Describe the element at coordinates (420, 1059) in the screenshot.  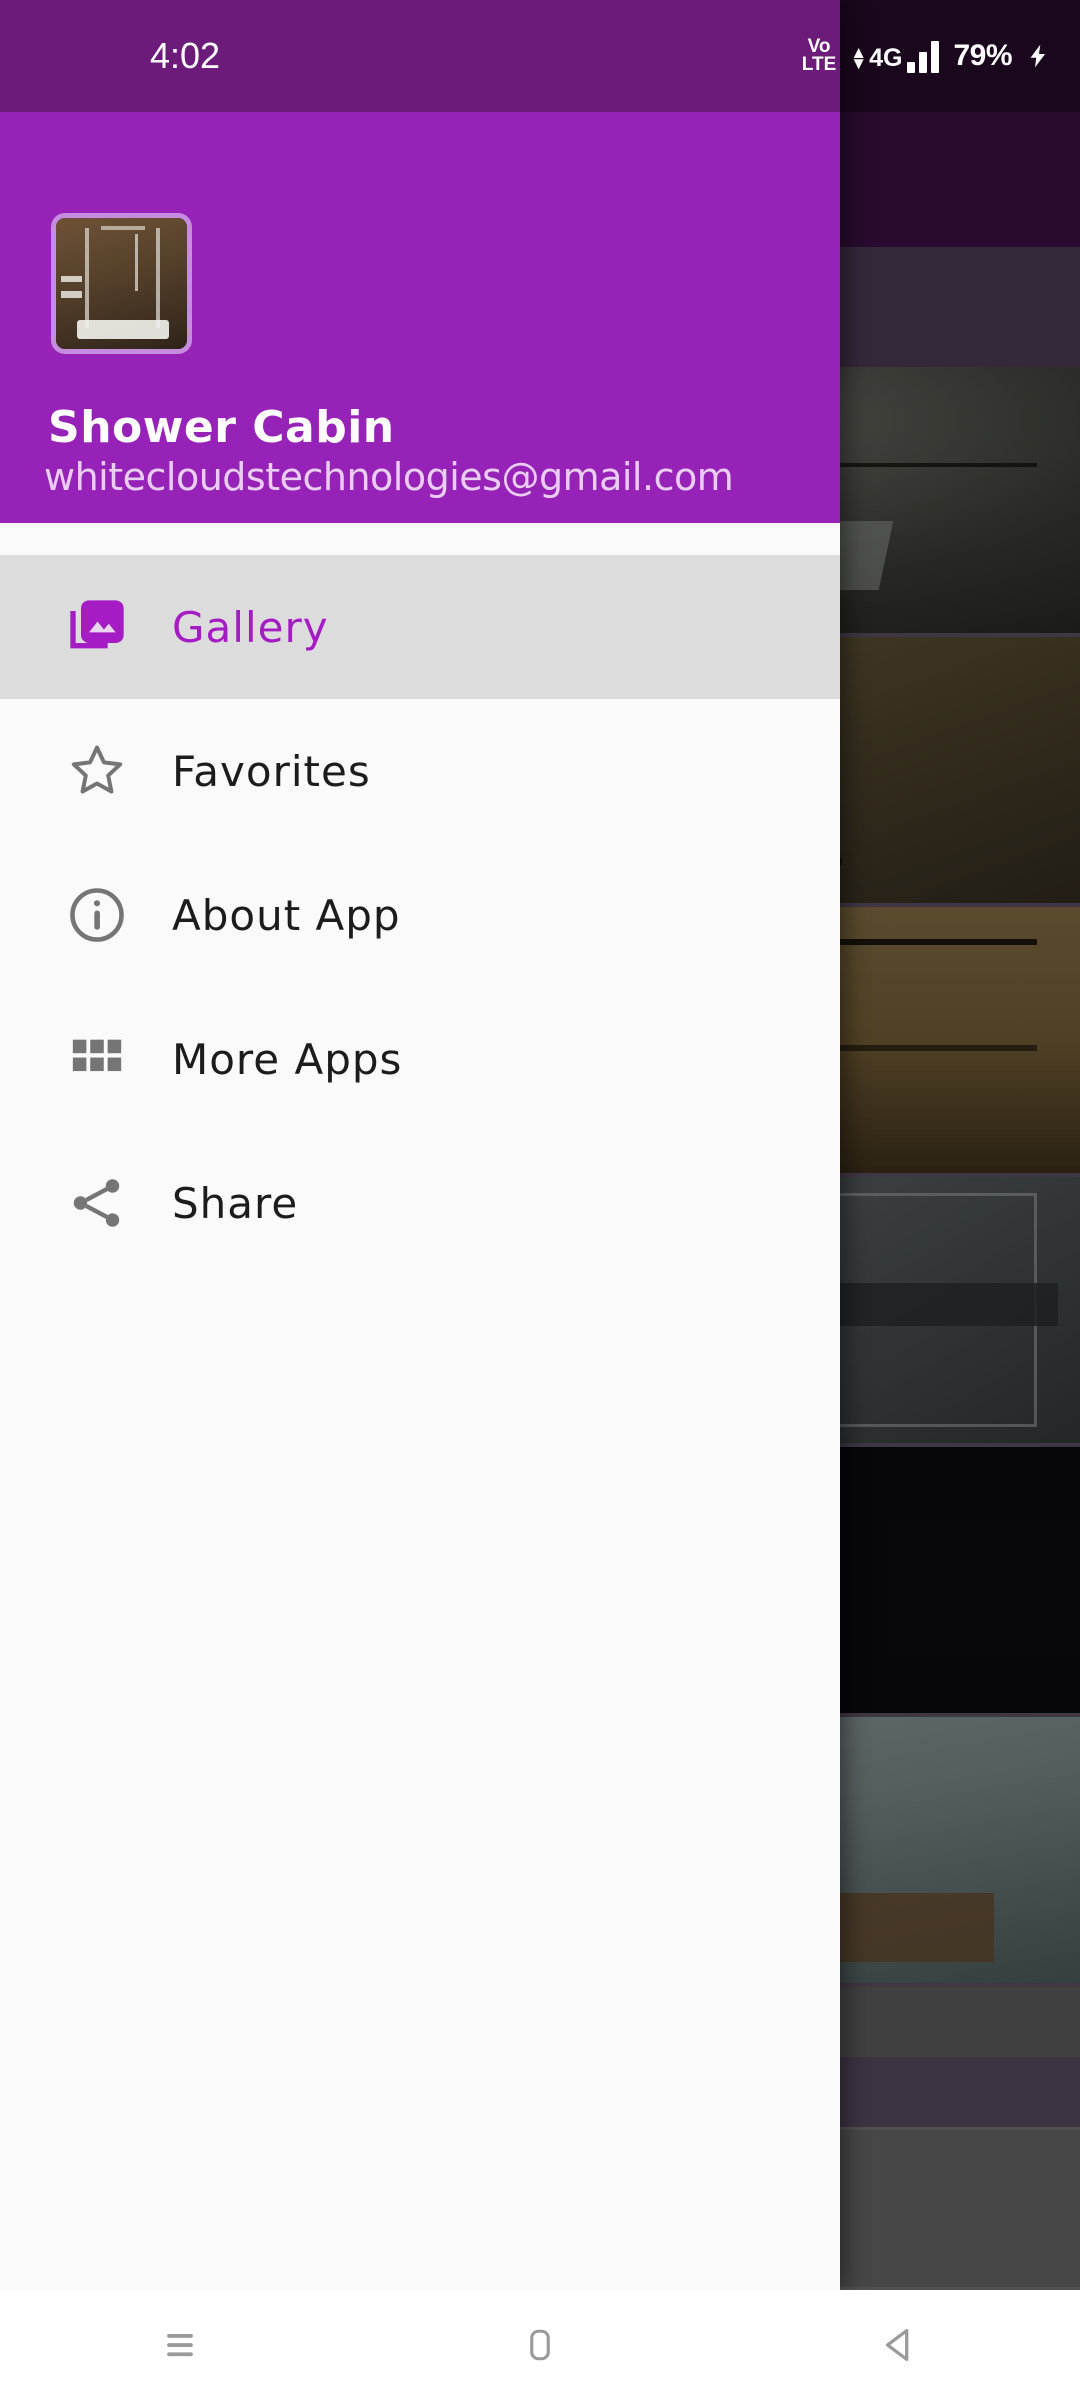
I see `drawer-item-more-apps: More Apps` at that location.